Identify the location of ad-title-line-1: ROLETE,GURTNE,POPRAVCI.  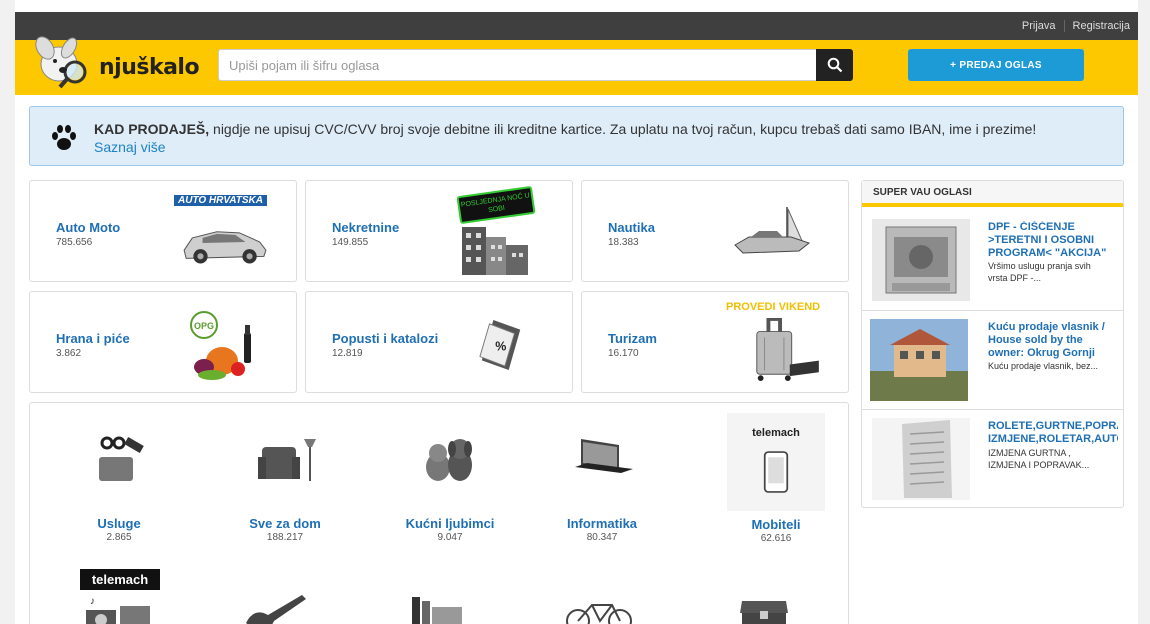
(1053, 426).